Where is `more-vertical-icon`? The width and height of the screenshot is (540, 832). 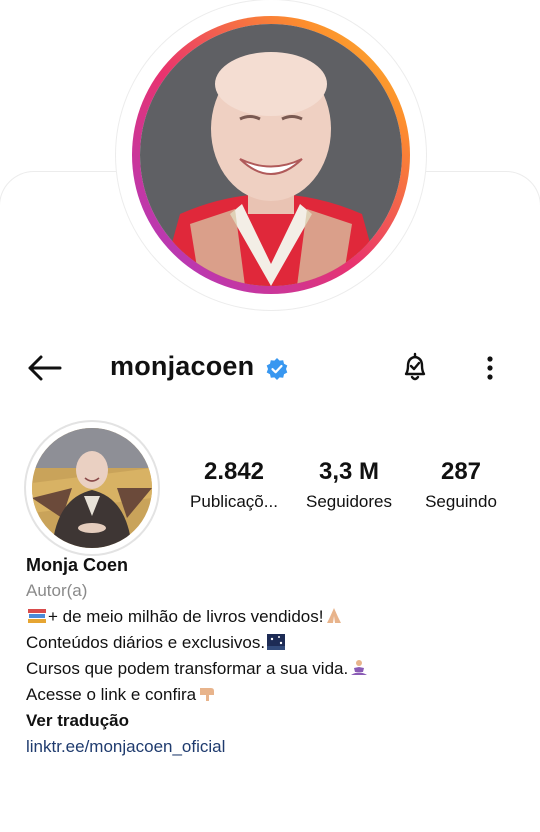 more-vertical-icon is located at coordinates (490, 368).